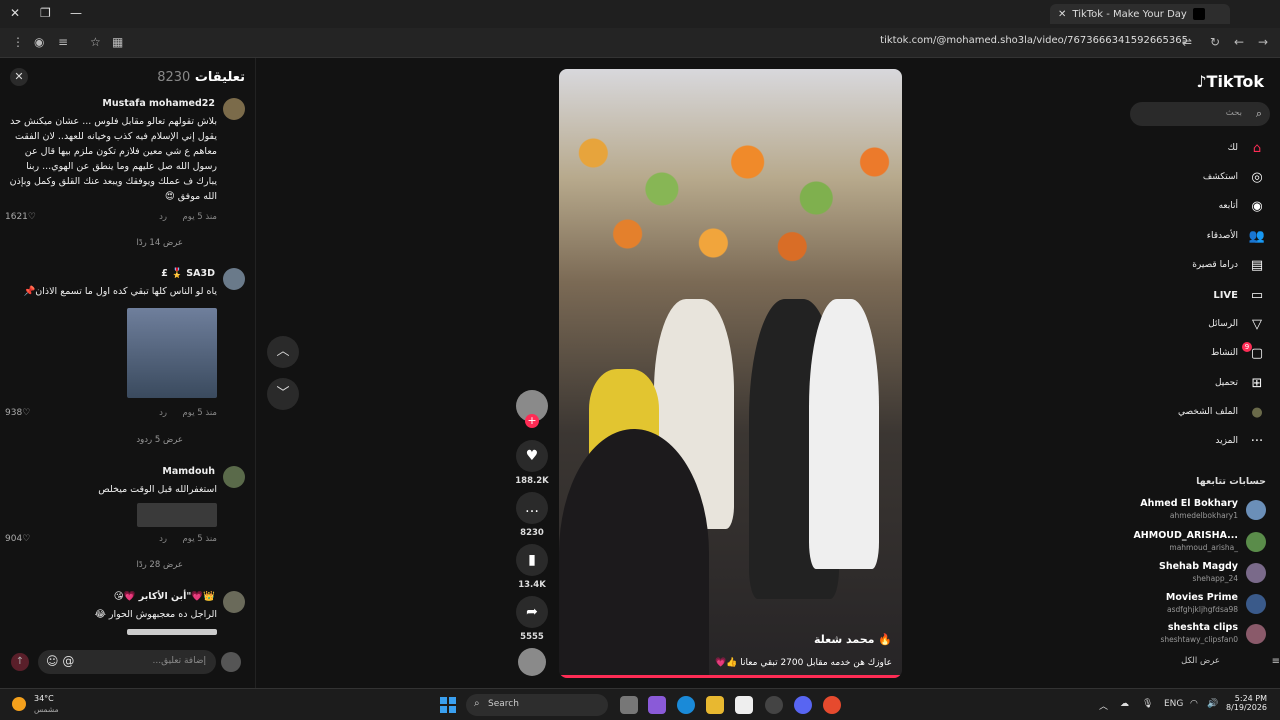 This screenshot has width=1280, height=720. Describe the element at coordinates (1239, 42) in the screenshot. I see `forward-icon: ←` at that location.